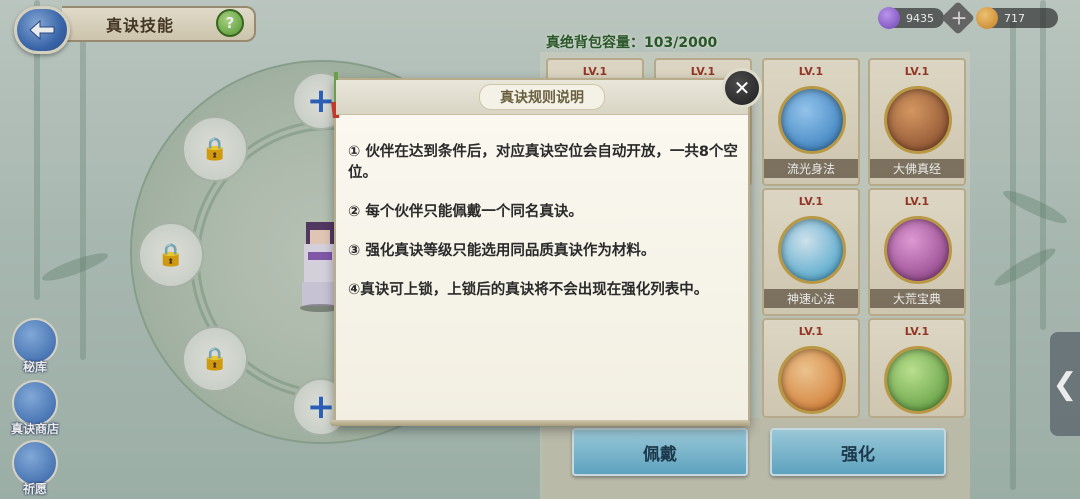 The image size is (1080, 499). I want to click on close-icon: ✕, so click(742, 88).